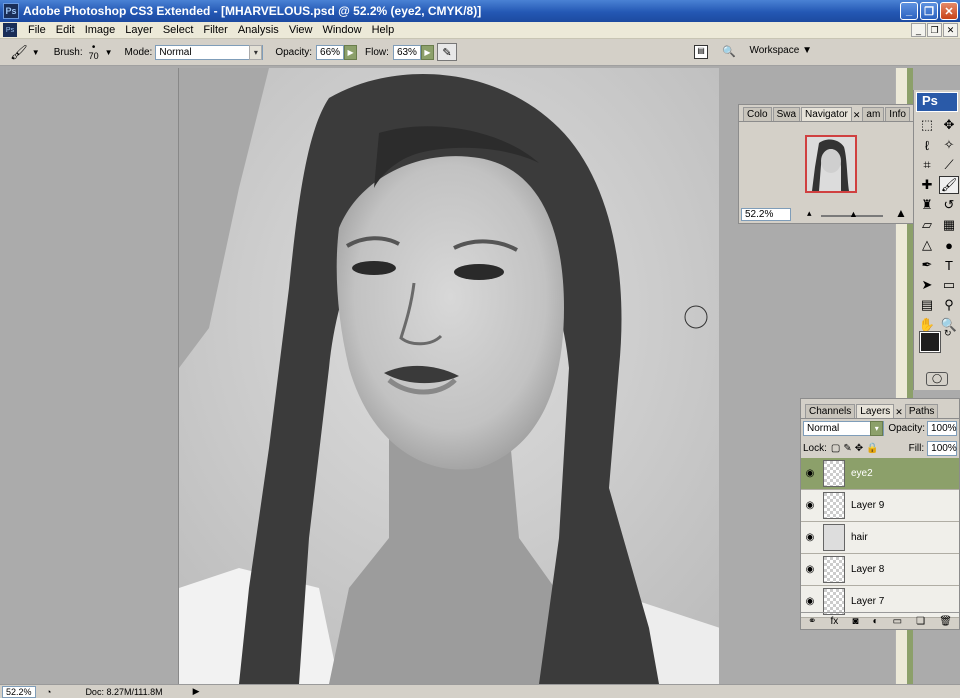 This screenshot has height=698, width=960. Describe the element at coordinates (927, 125) in the screenshot. I see `marquee-tool-icon: ⬚` at that location.